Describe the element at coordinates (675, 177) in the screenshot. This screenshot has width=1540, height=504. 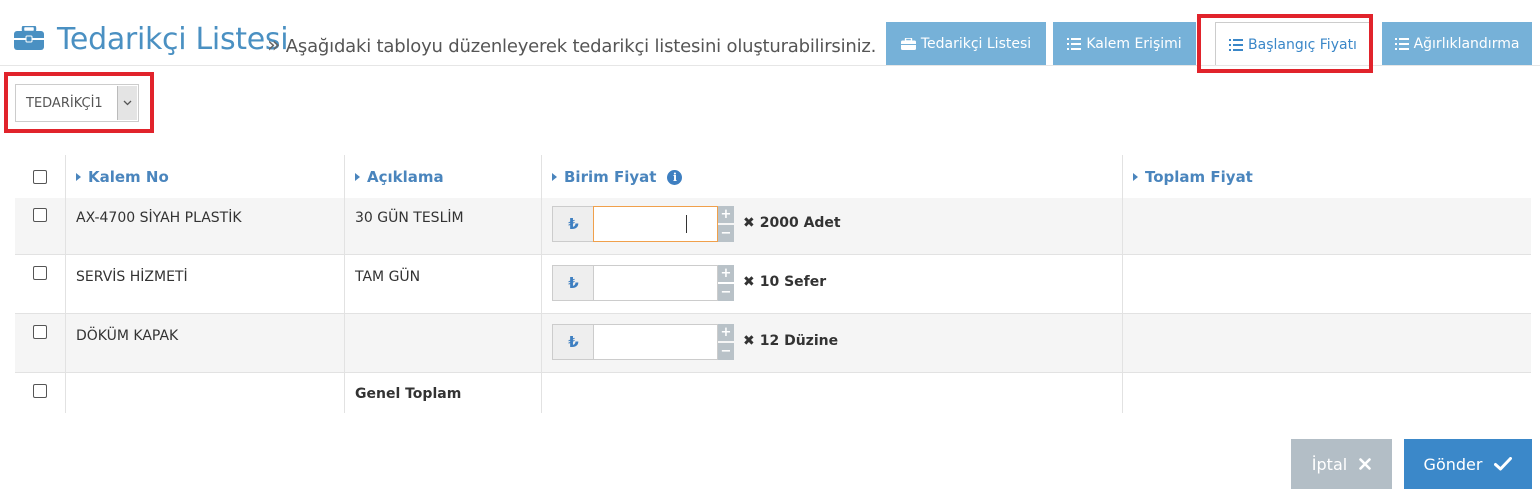
I see `info-icon: i` at that location.